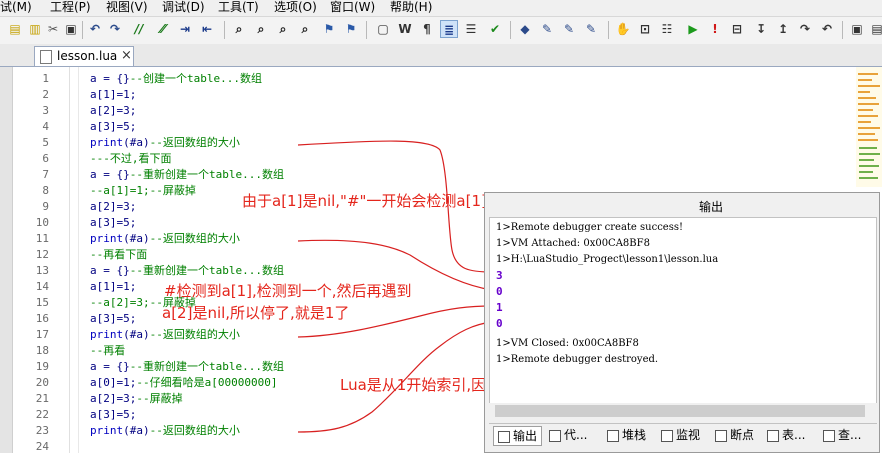 This screenshot has width=882, height=454. Describe the element at coordinates (525, 436) in the screenshot. I see `tab-output-label: 输出` at that location.